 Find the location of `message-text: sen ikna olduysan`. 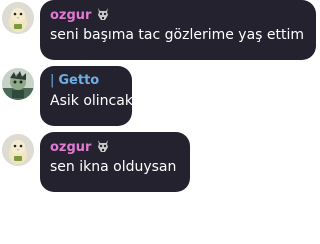

message-text: sen ikna olduysan is located at coordinates (113, 167).